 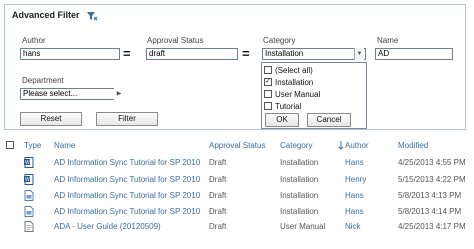 I want to click on checkbox-installation: ✓, so click(x=268, y=82).